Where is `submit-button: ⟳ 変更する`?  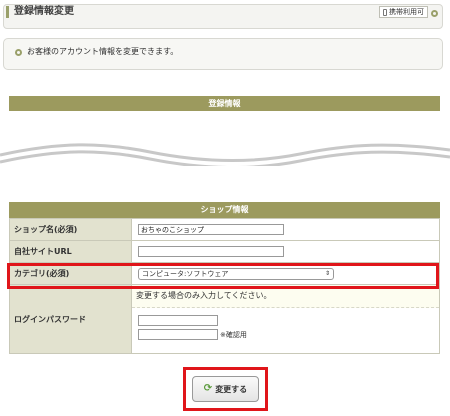
submit-button: ⟳ 変更する is located at coordinates (225, 389).